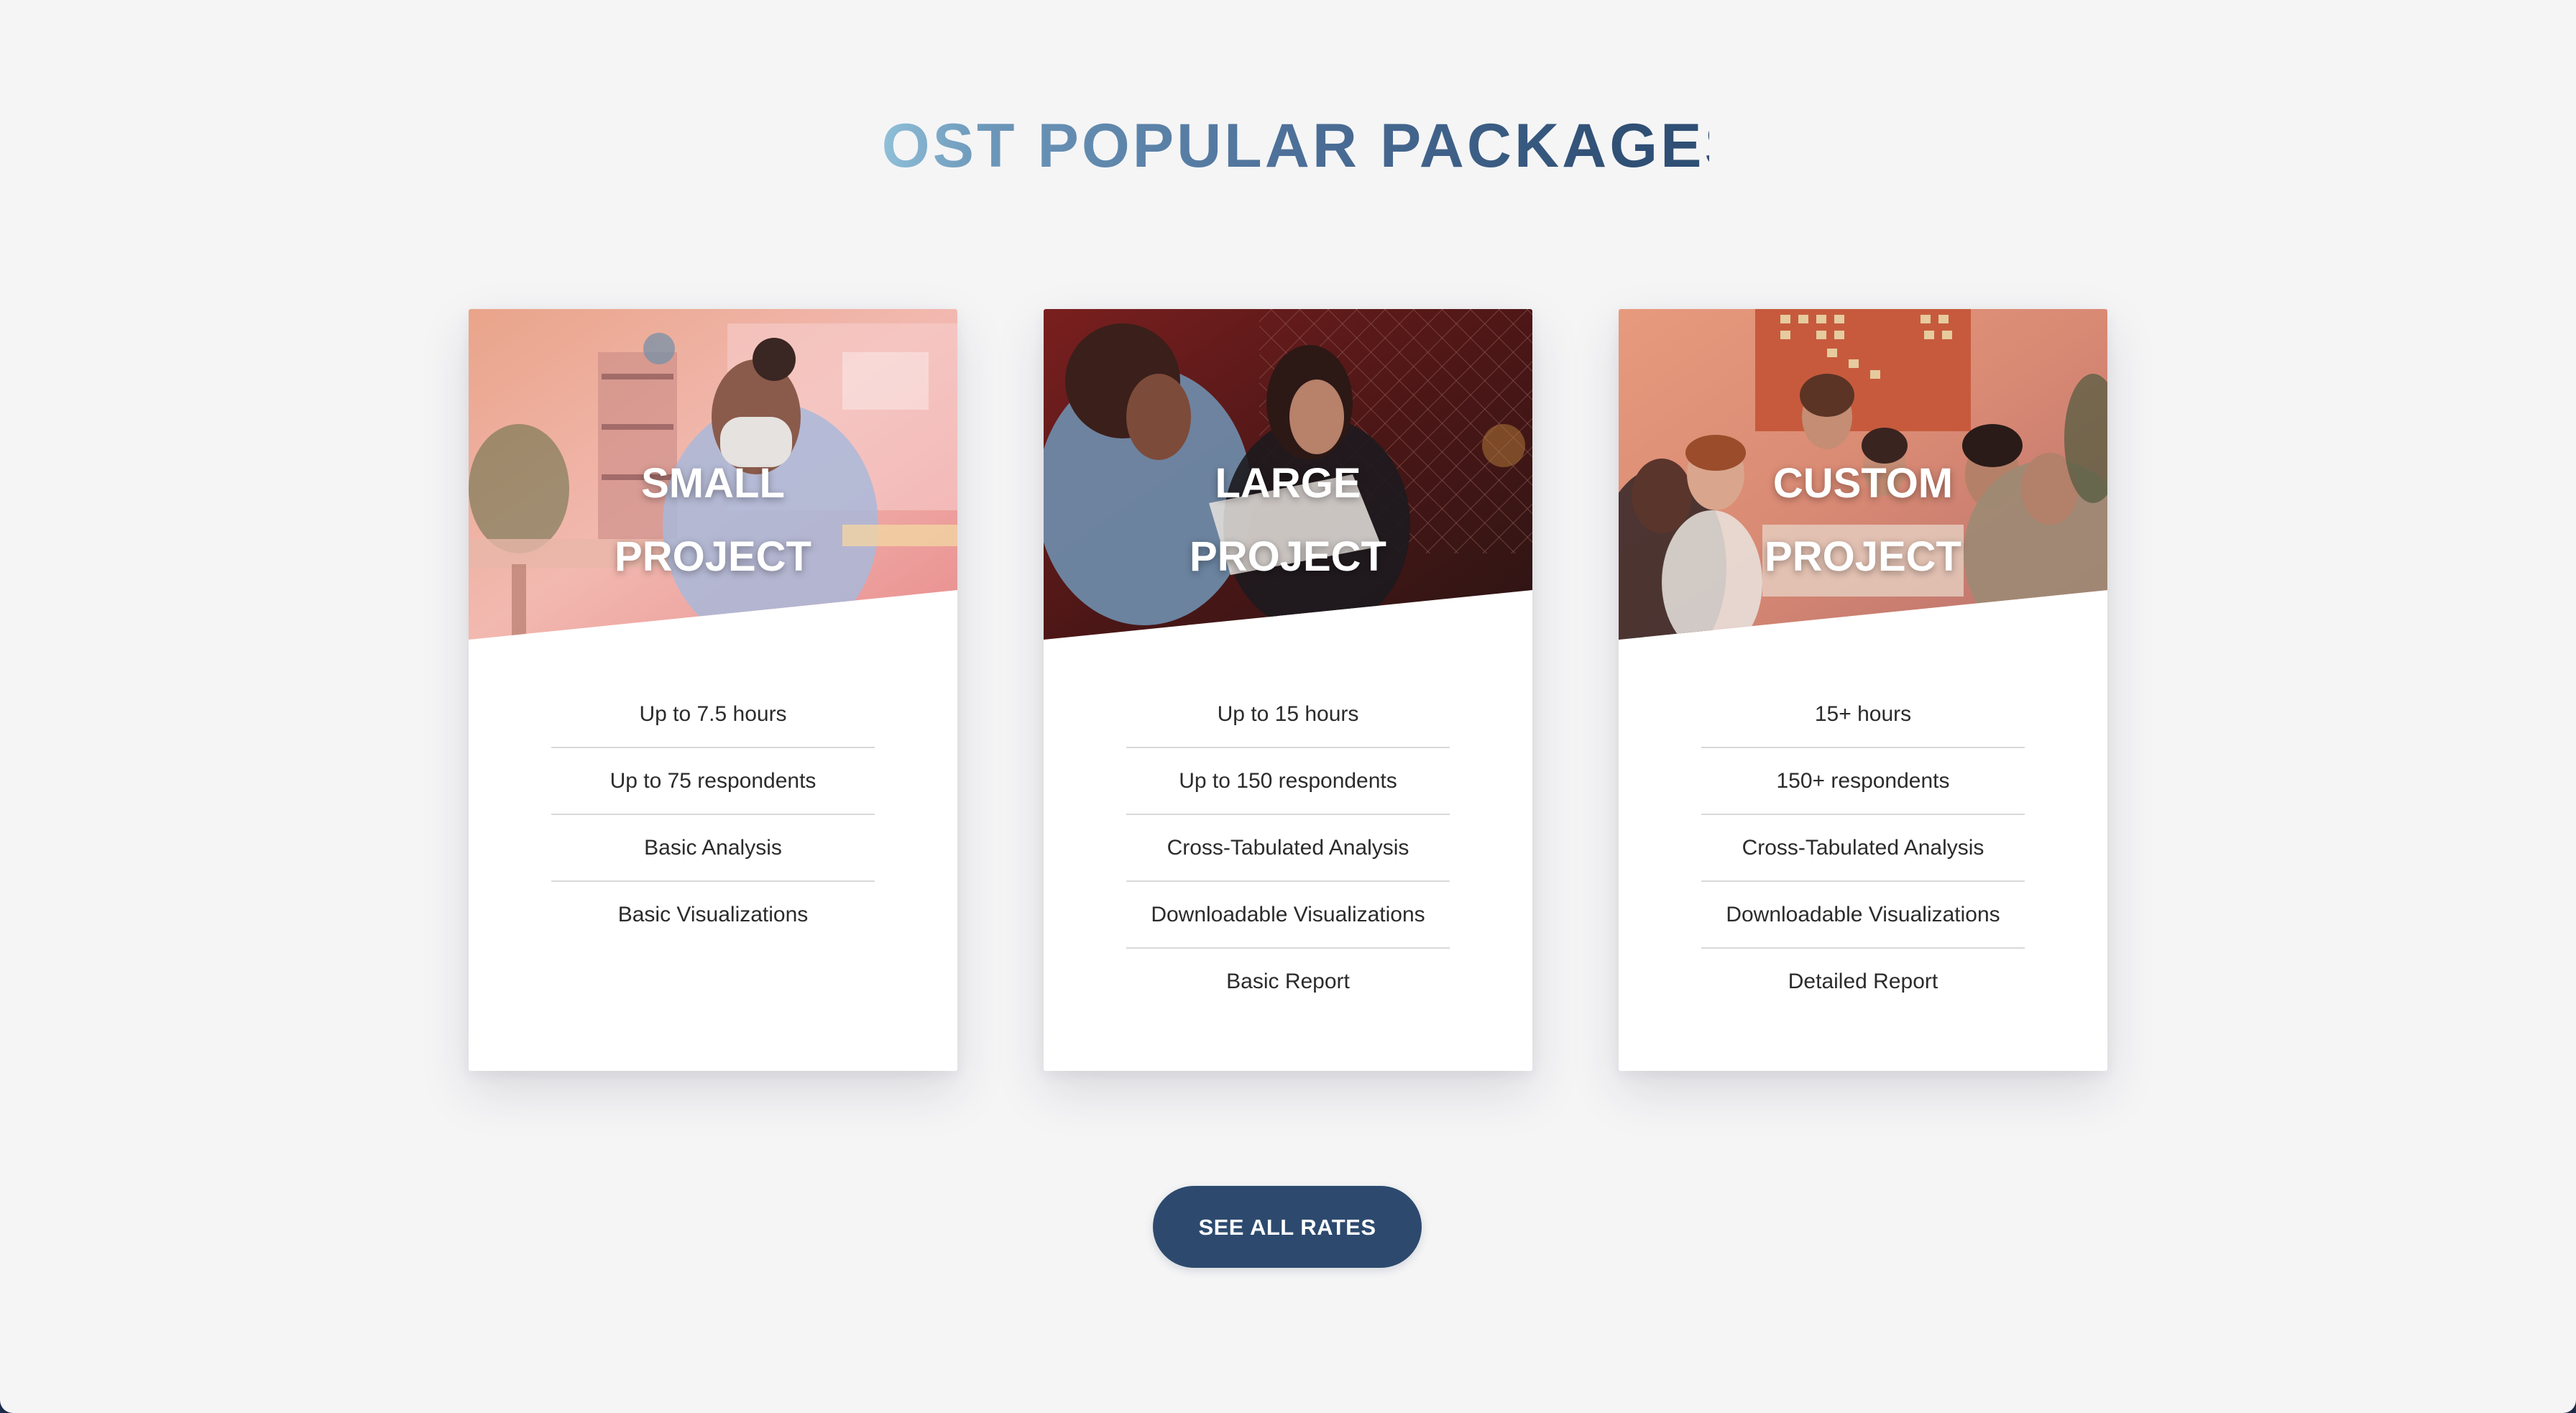  What do you see at coordinates (1288, 981) in the screenshot?
I see `feature-item: Basic Report` at bounding box center [1288, 981].